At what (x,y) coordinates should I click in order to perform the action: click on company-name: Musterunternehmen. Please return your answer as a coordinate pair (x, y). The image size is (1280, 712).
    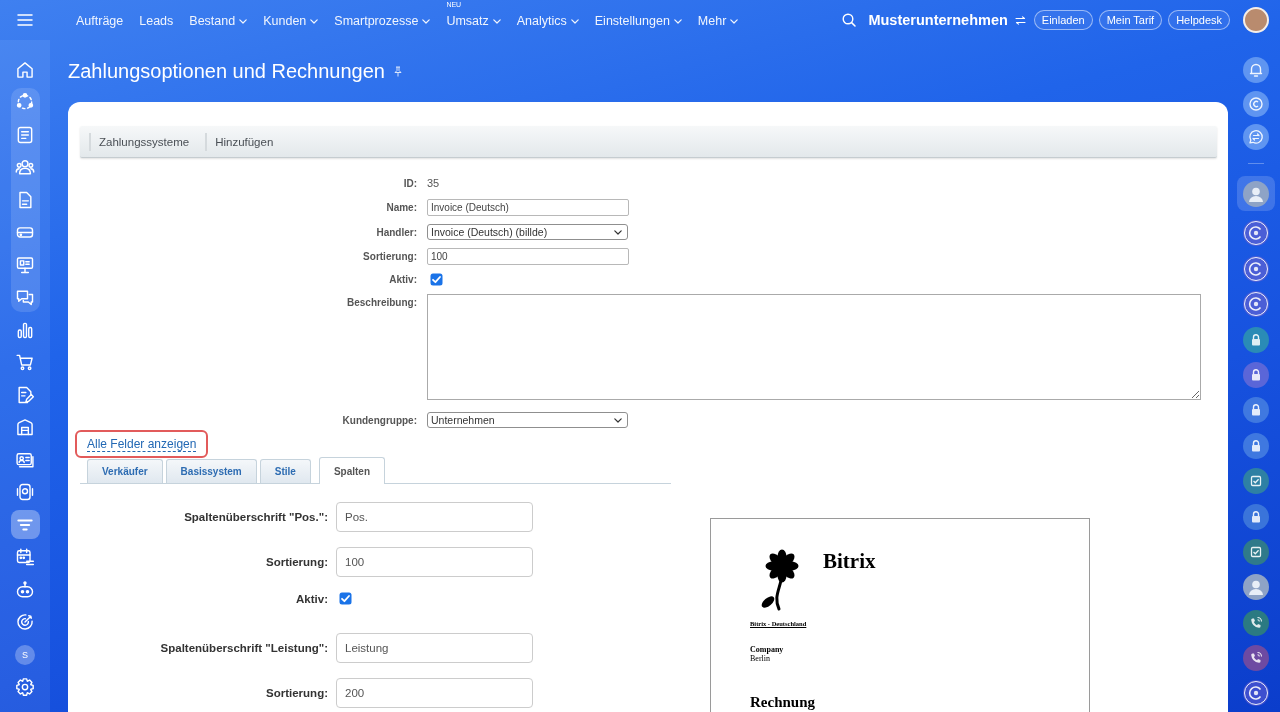
    Looking at the image, I should click on (938, 20).